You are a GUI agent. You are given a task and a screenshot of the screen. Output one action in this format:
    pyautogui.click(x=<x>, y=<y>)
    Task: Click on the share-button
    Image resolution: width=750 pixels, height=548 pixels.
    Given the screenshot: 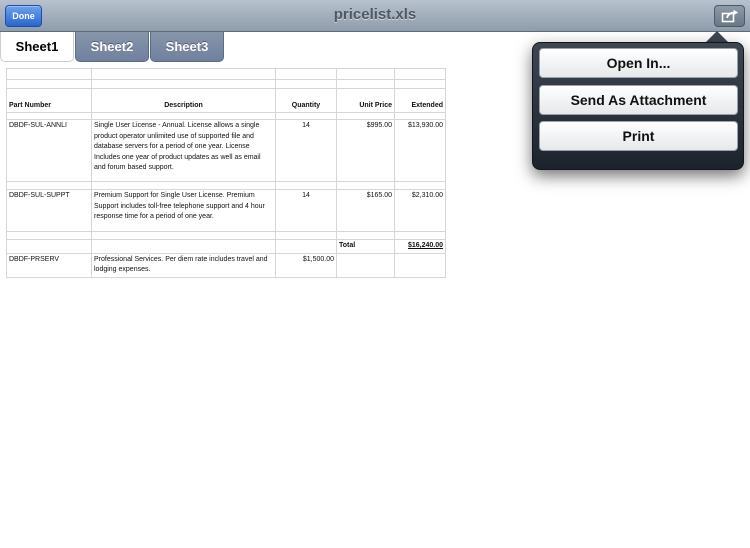 What is the action you would take?
    pyautogui.click(x=729, y=16)
    